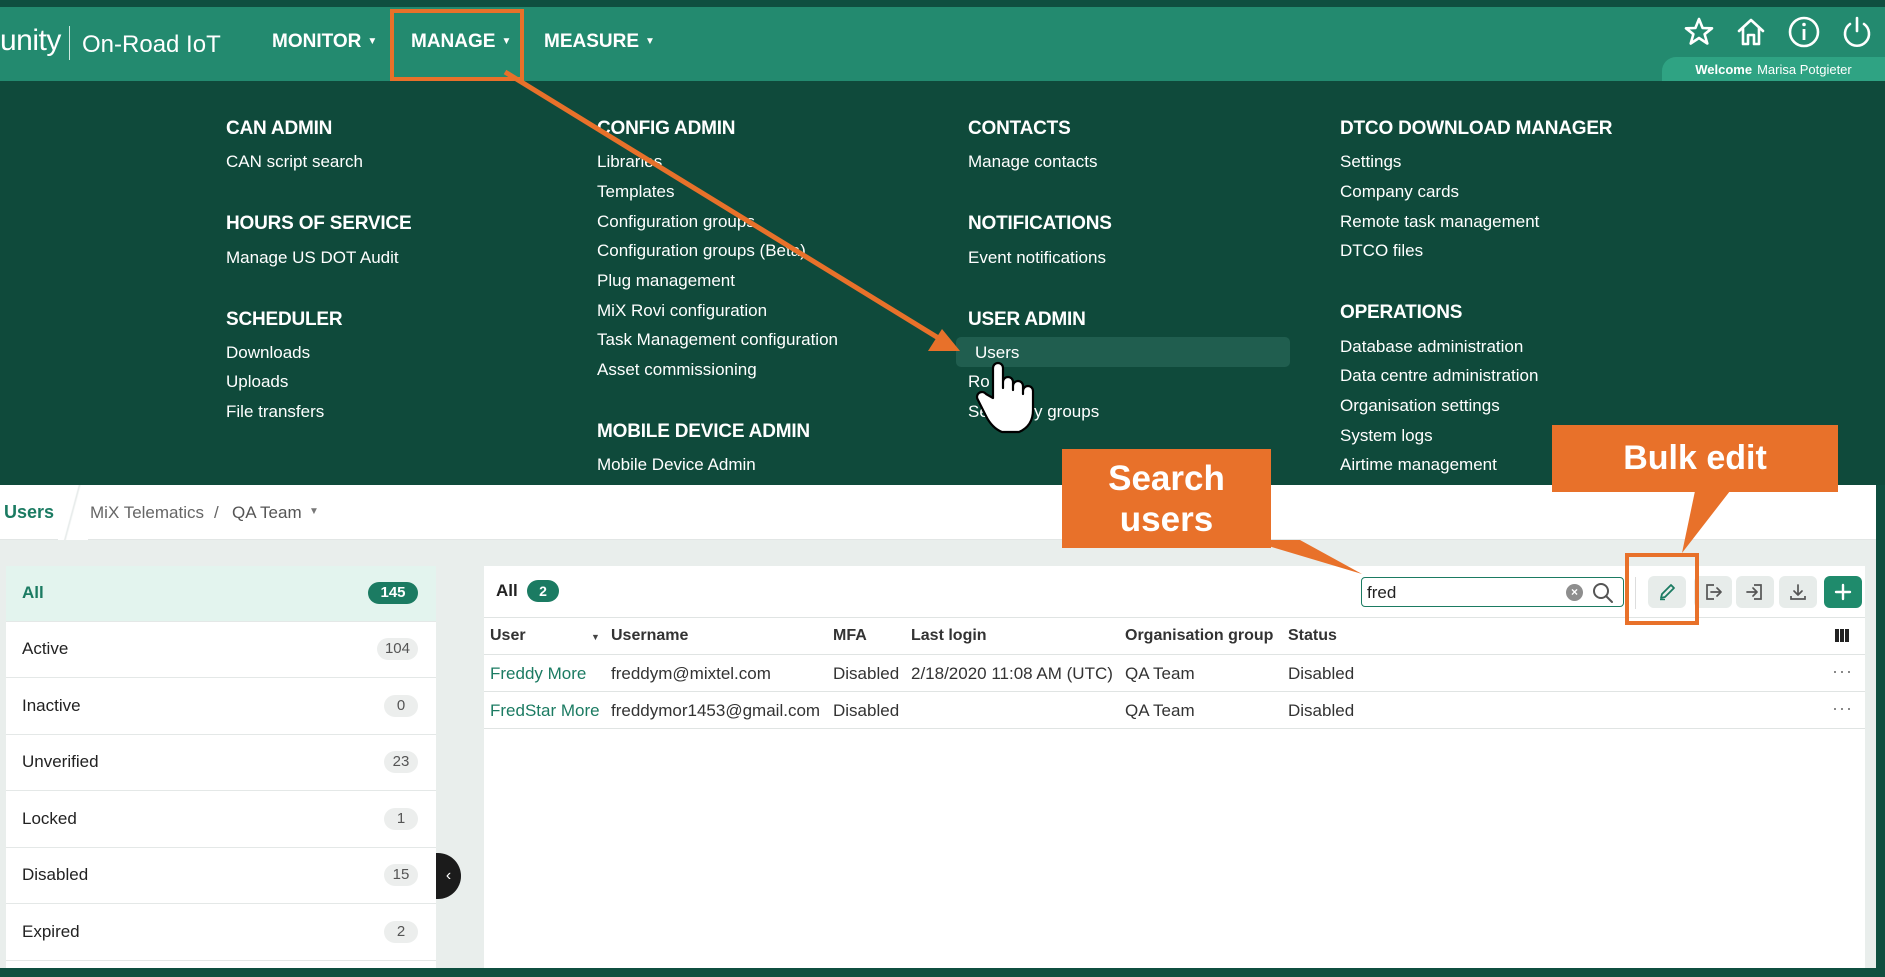 This screenshot has width=1885, height=977. Describe the element at coordinates (701, 251) in the screenshot. I see `menu-item-configuration-groups-beta: Configuration groups (Beta)` at that location.